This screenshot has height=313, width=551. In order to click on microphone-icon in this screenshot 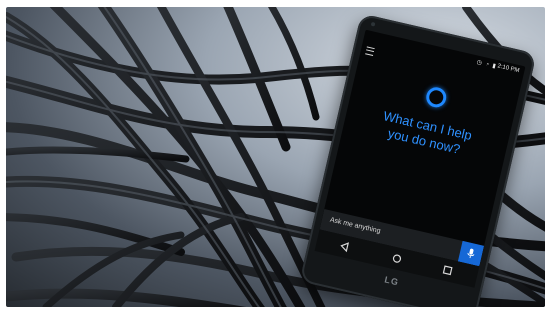, I will do `click(471, 253)`.